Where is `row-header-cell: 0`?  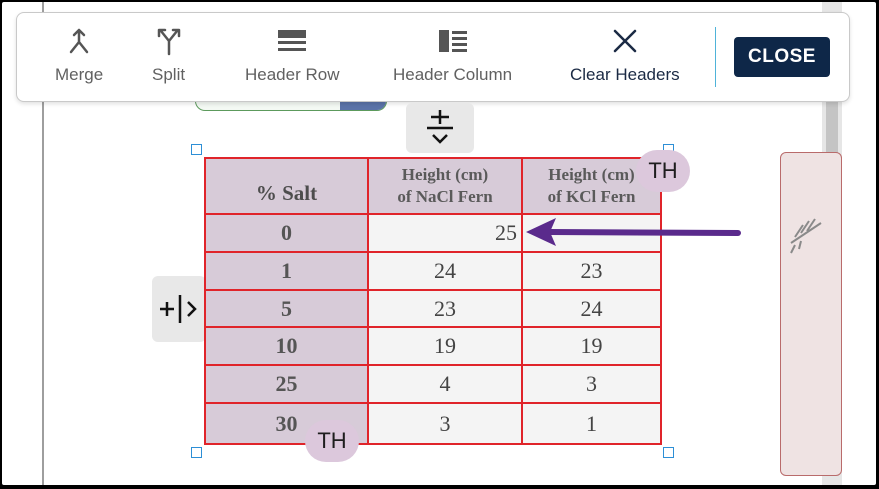
row-header-cell: 0 is located at coordinates (286, 233).